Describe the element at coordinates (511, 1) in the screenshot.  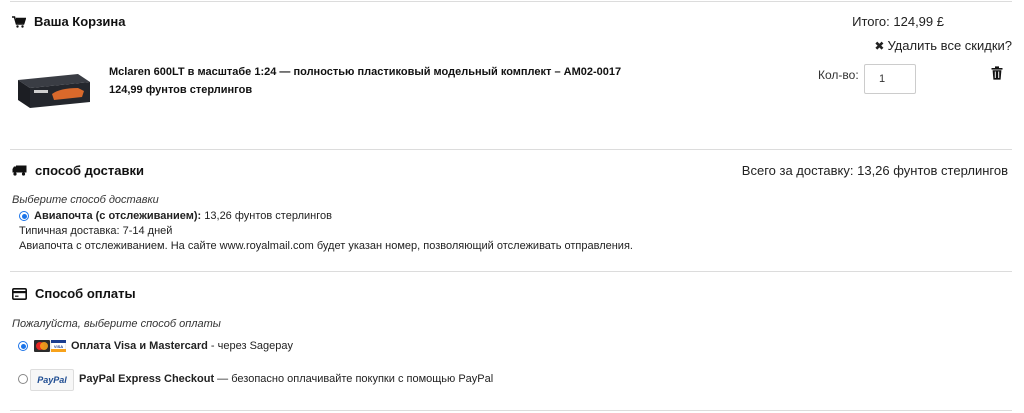
I see `top-divider` at that location.